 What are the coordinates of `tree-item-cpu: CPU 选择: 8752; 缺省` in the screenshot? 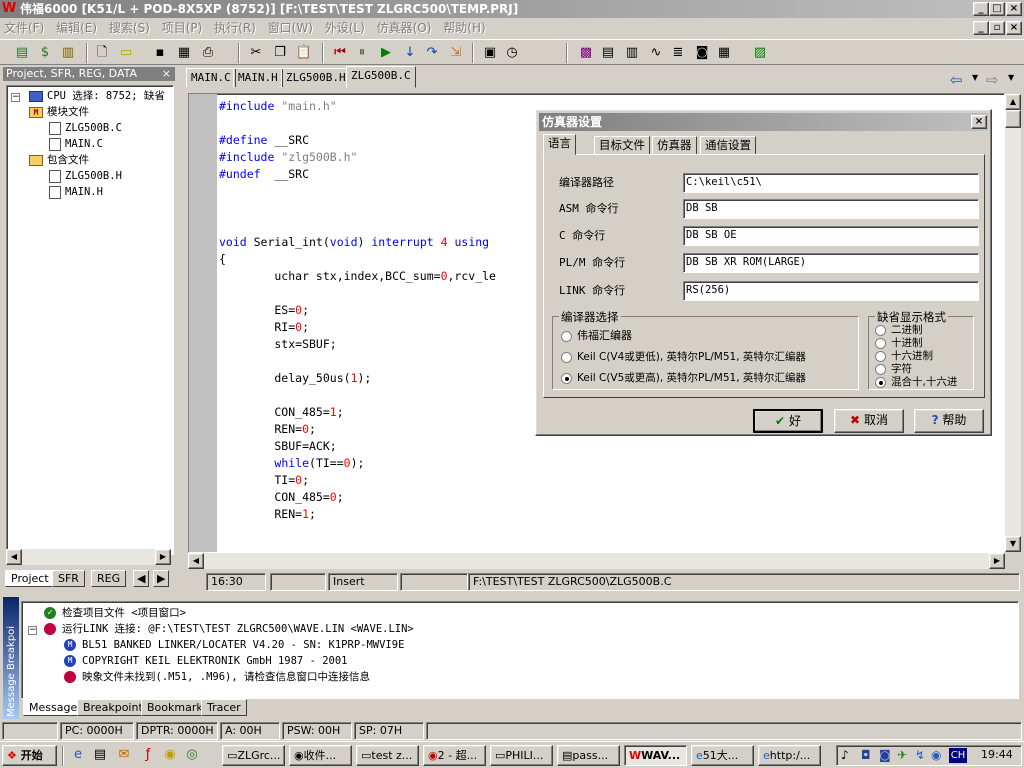 It's located at (97, 96).